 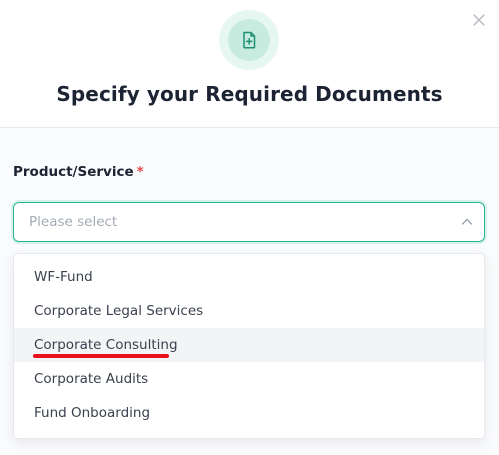 What do you see at coordinates (101, 356) in the screenshot?
I see `annotation-underline` at bounding box center [101, 356].